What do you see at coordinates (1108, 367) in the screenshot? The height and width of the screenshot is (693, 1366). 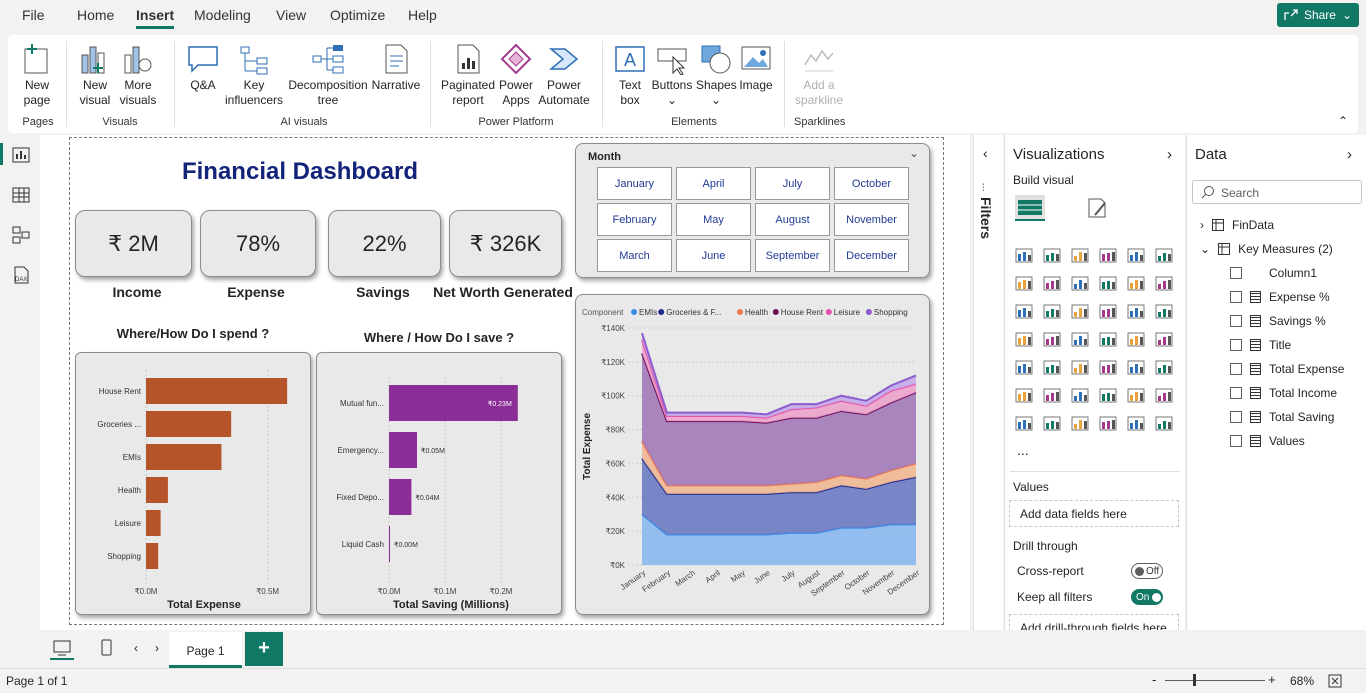 I see `table-icon` at bounding box center [1108, 367].